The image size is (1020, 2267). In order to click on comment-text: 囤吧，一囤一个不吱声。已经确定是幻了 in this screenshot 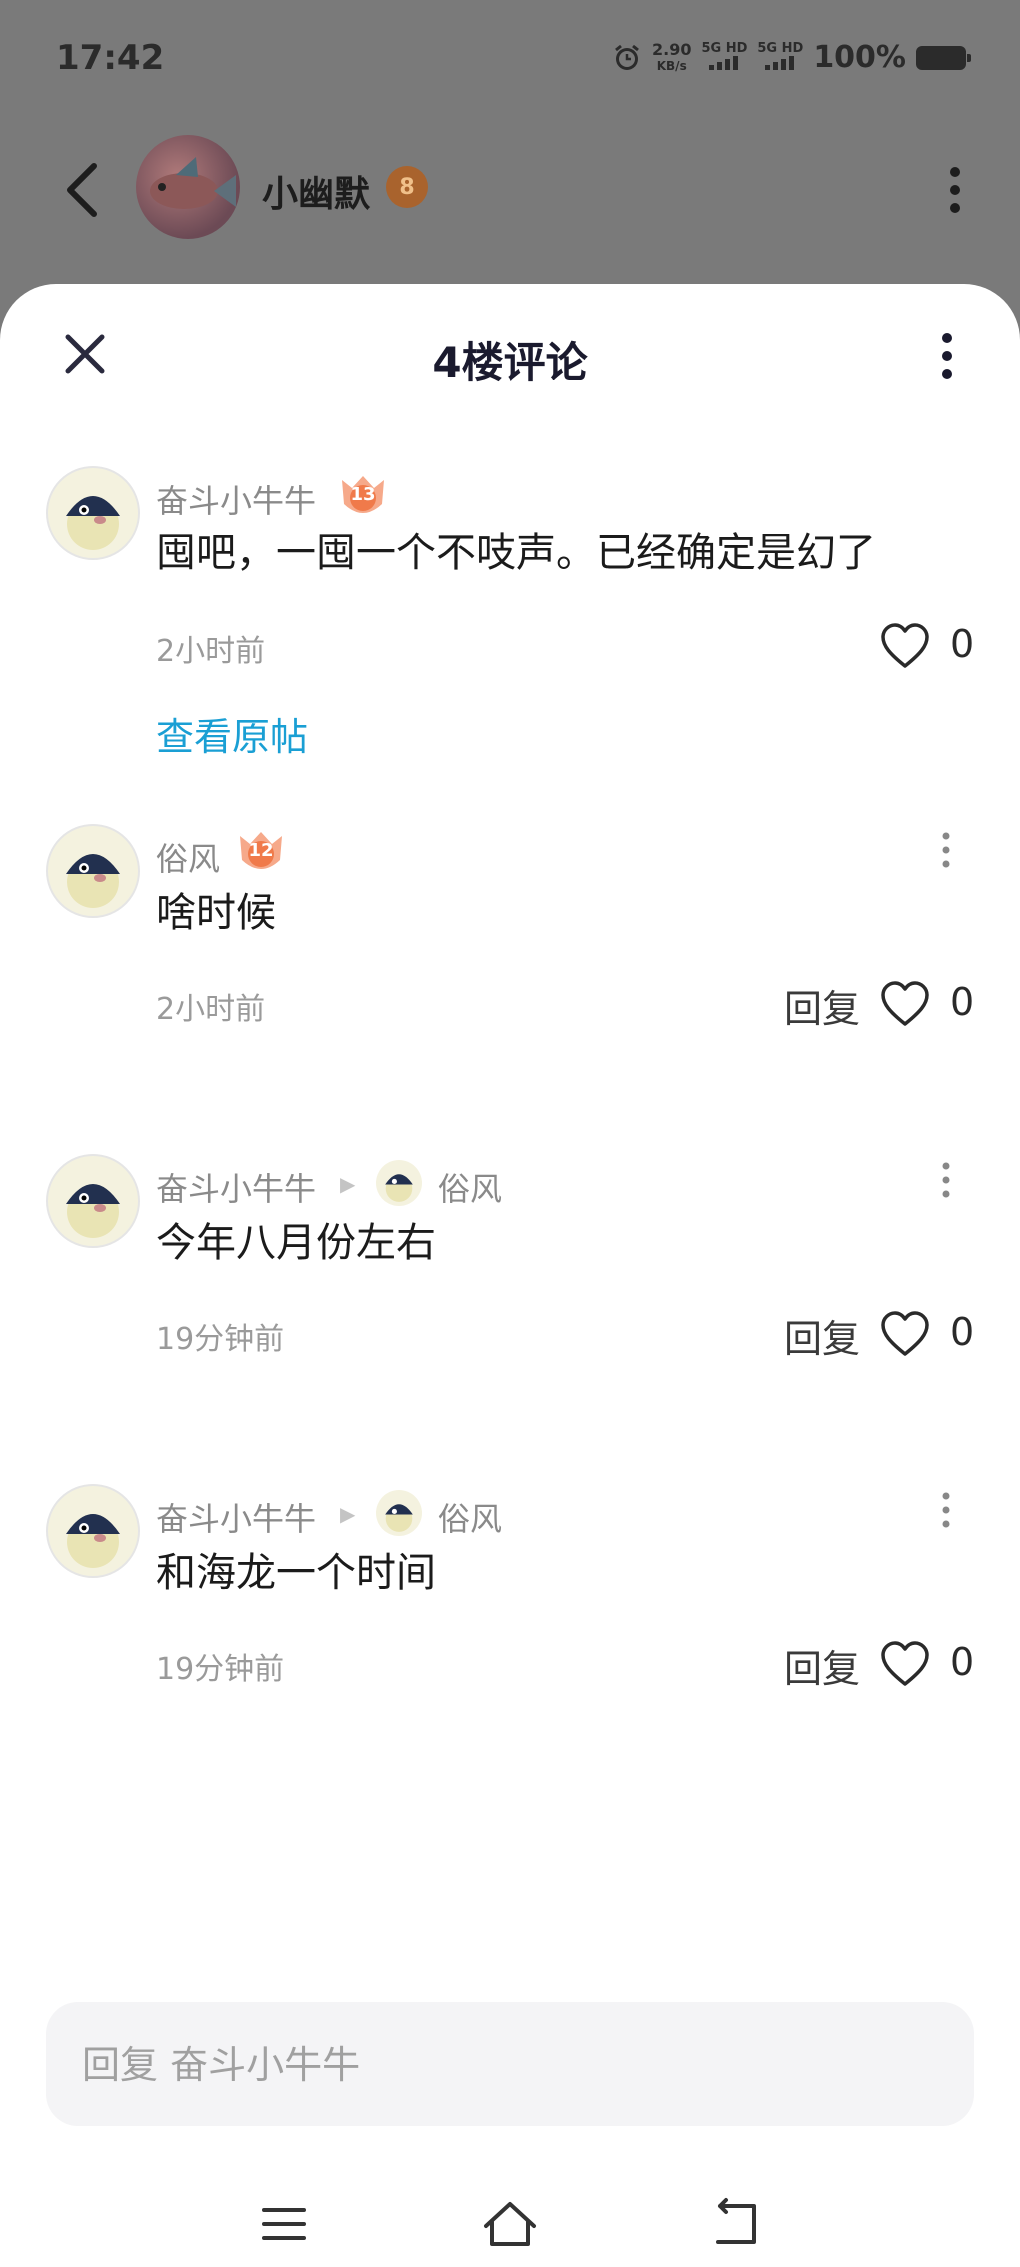, I will do `click(516, 553)`.